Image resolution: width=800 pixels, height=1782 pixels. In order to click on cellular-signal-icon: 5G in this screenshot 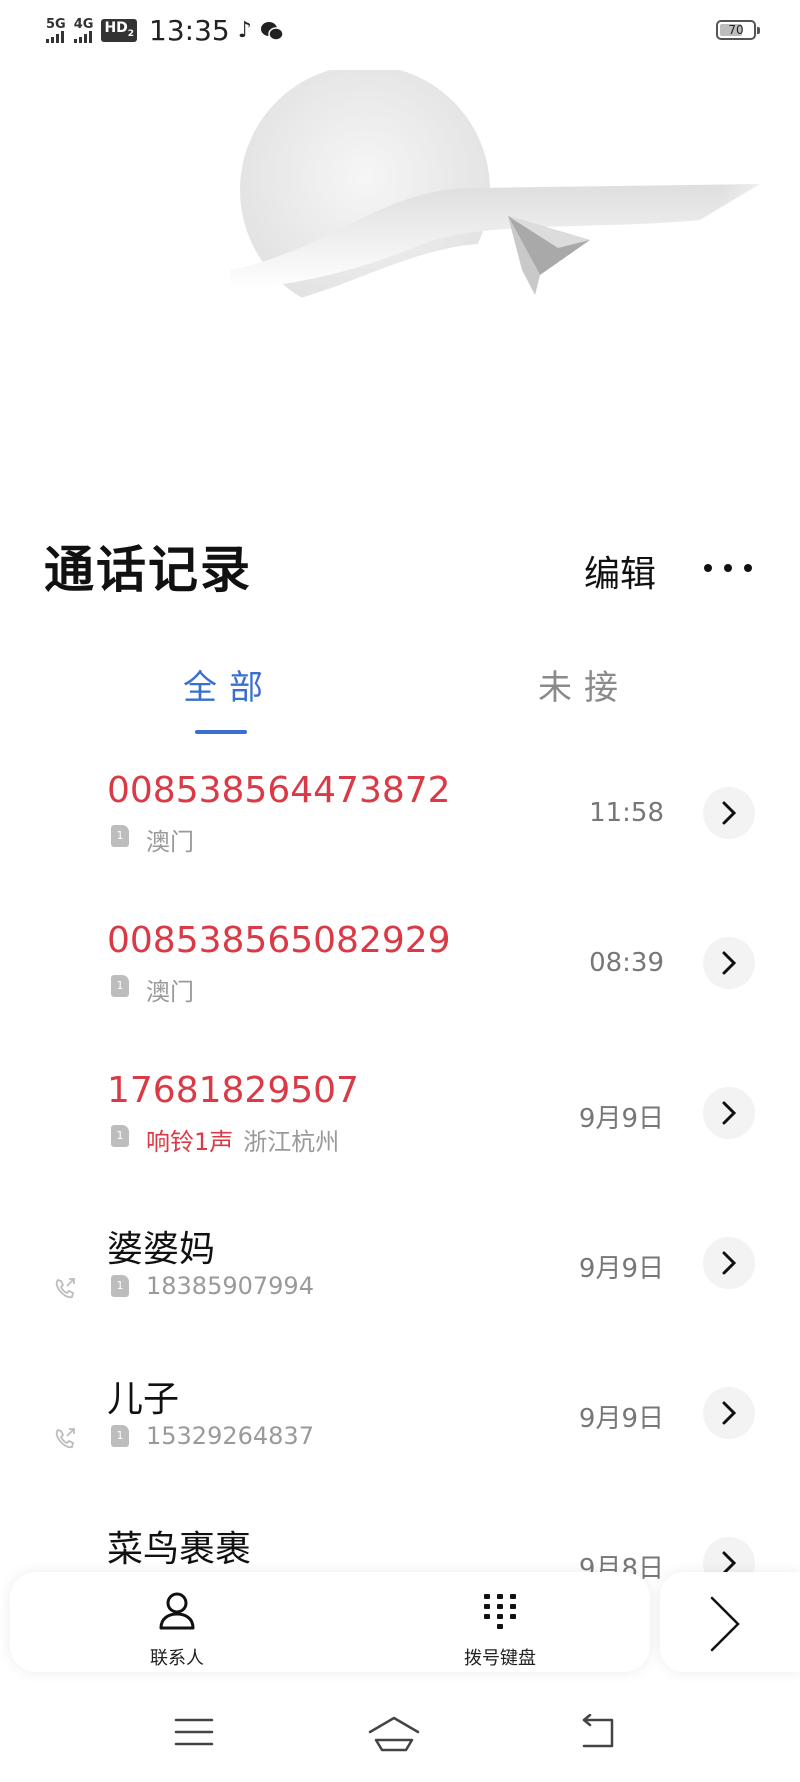, I will do `click(56, 29)`.